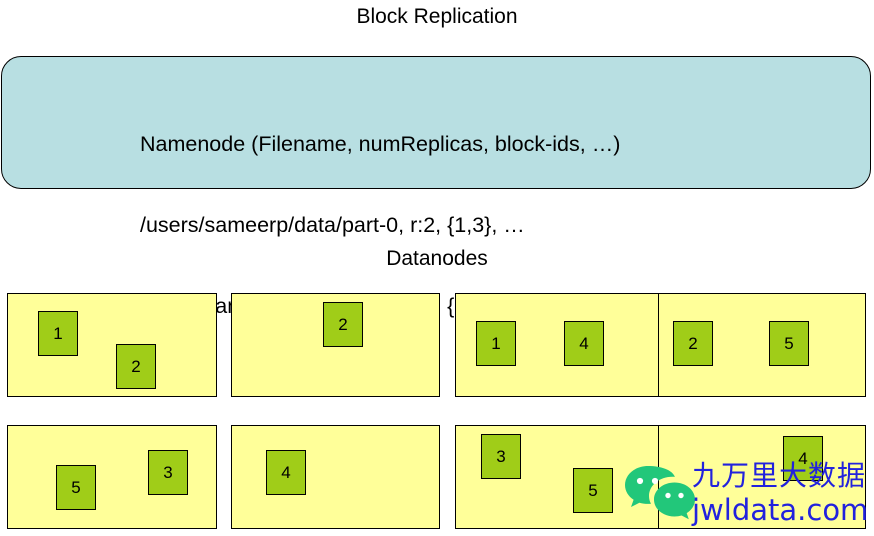 The image size is (874, 536). What do you see at coordinates (762, 345) in the screenshot?
I see `datanode-box: 25` at bounding box center [762, 345].